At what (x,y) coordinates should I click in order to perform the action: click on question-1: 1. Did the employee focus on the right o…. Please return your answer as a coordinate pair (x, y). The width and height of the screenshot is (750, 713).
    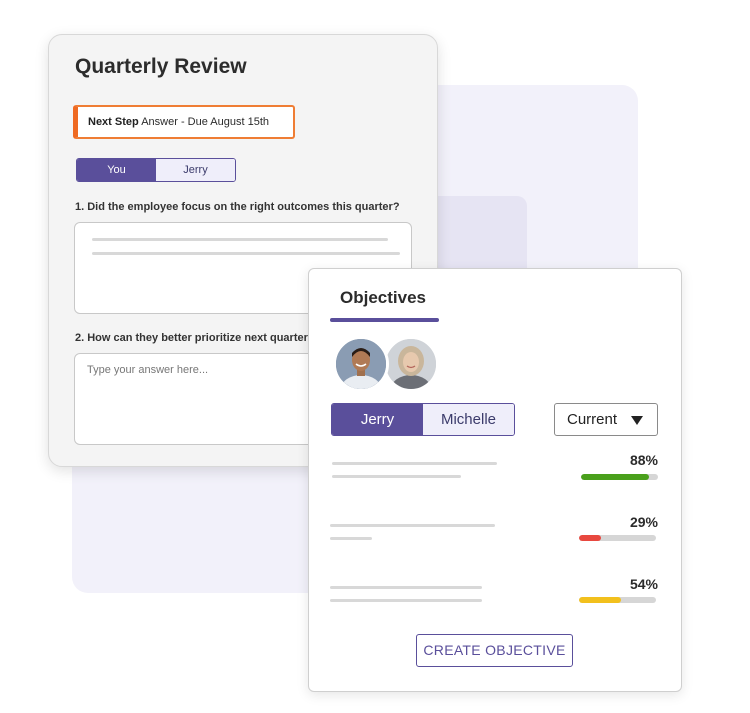
    Looking at the image, I should click on (237, 207).